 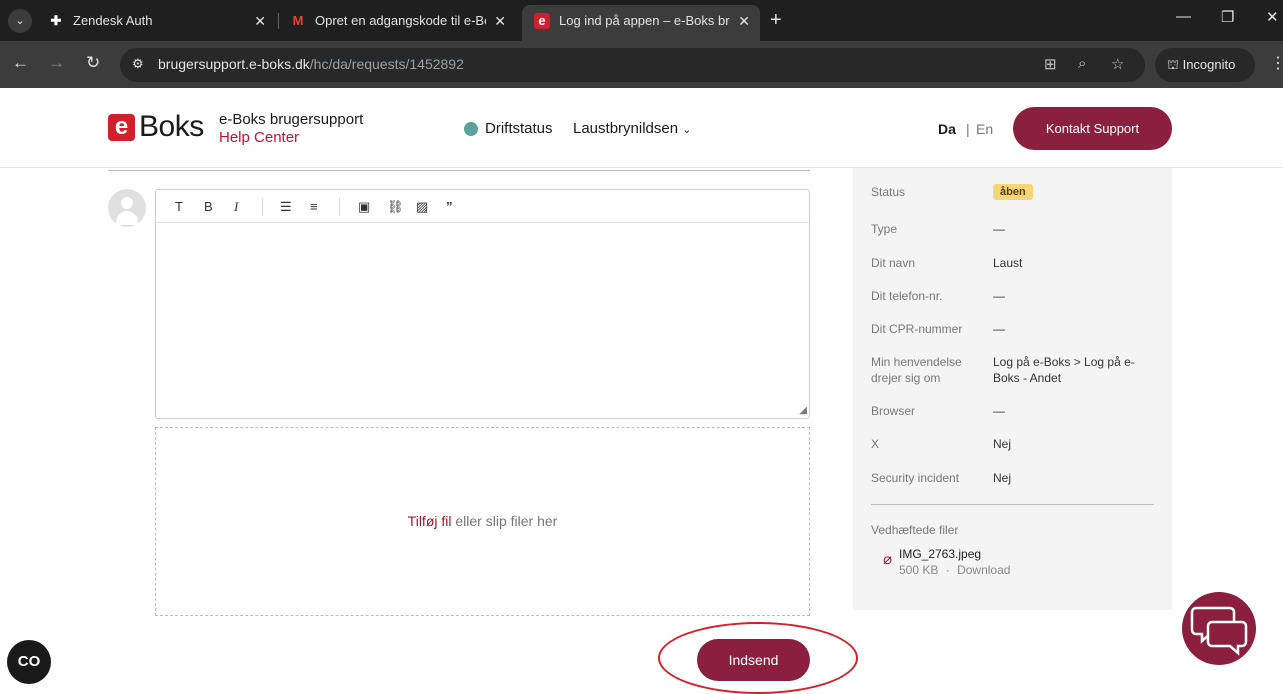 I want to click on field-value-cpr: —, so click(x=999, y=329).